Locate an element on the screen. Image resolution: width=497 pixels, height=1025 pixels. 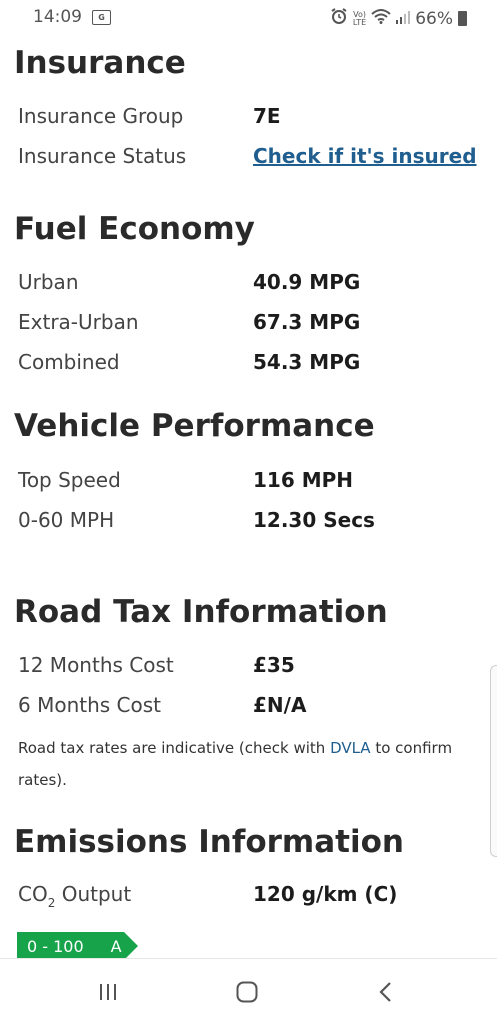
twelve-months-cost-label: 12 Months Cost is located at coordinates (96, 665).